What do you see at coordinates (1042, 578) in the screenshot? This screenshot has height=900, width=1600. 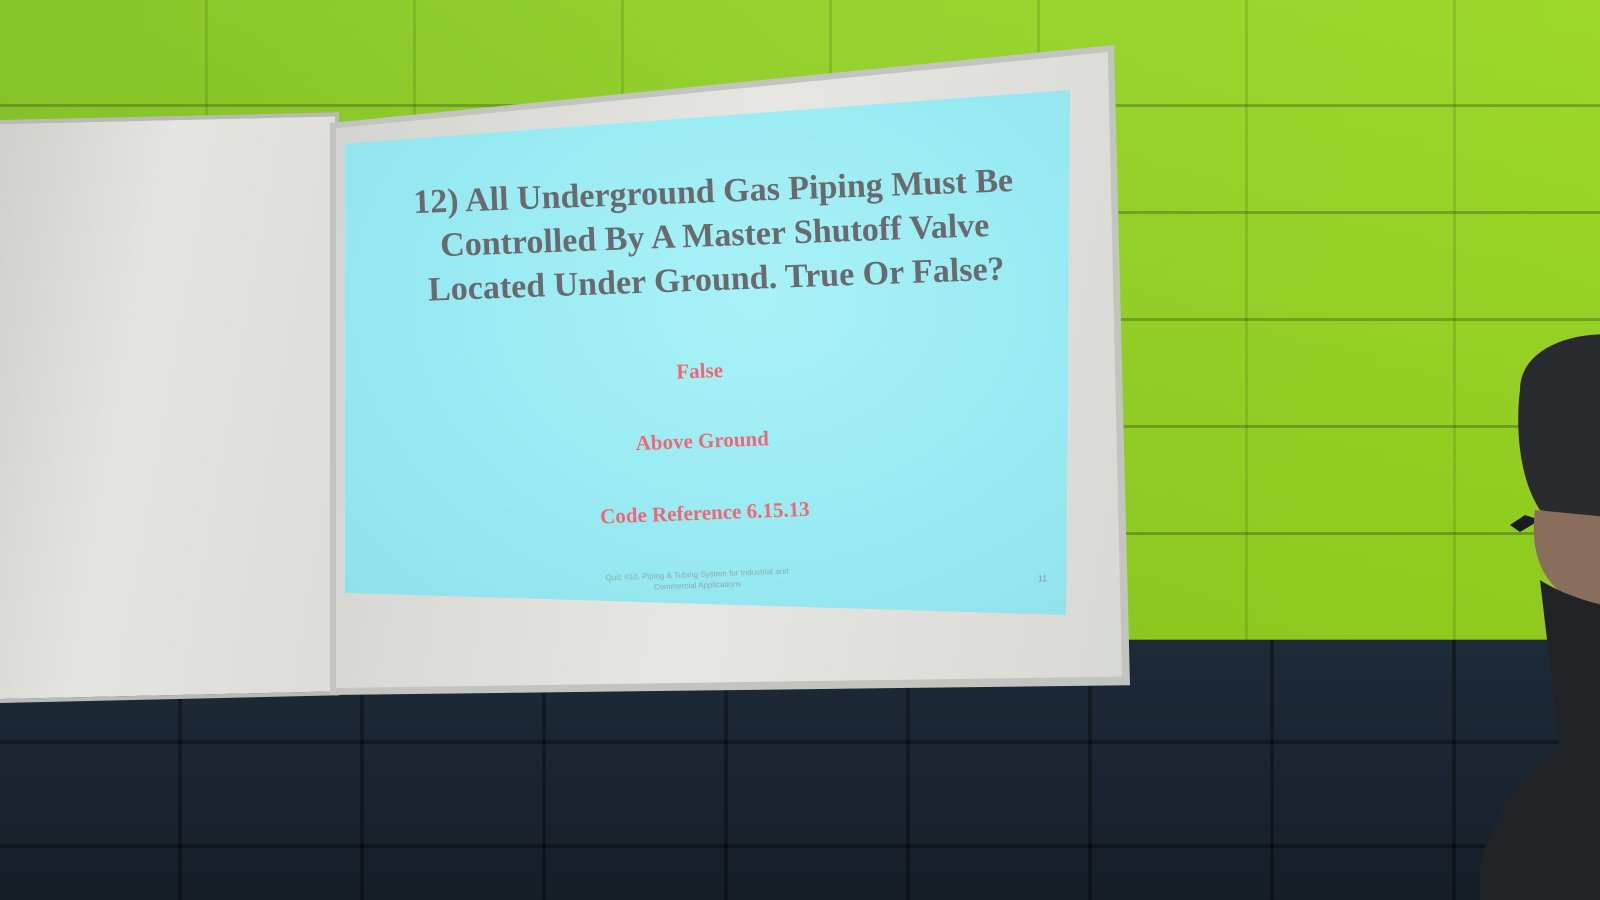 I see `slide-page-number: 11` at bounding box center [1042, 578].